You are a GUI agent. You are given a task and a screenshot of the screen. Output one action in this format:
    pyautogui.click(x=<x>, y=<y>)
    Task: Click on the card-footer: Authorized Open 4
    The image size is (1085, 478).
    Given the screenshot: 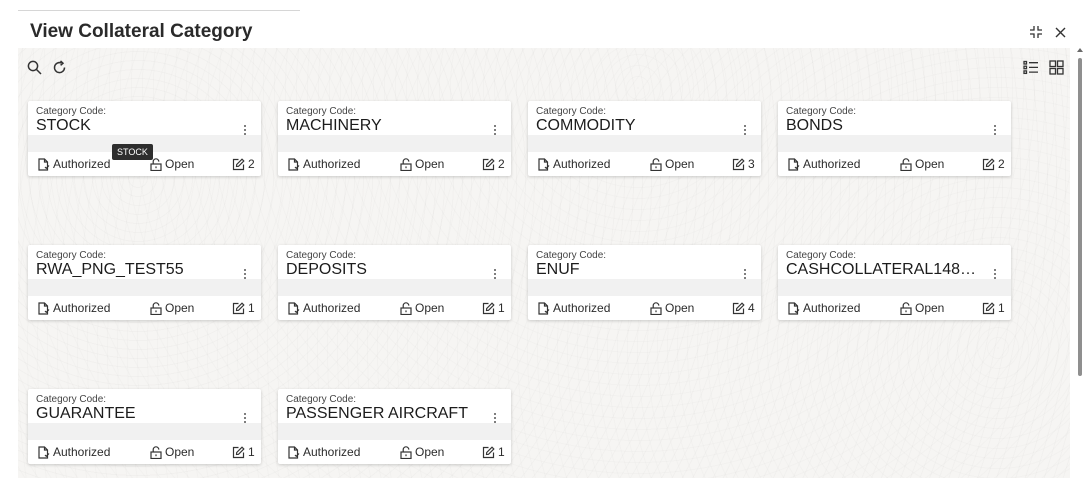 What is the action you would take?
    pyautogui.click(x=644, y=308)
    